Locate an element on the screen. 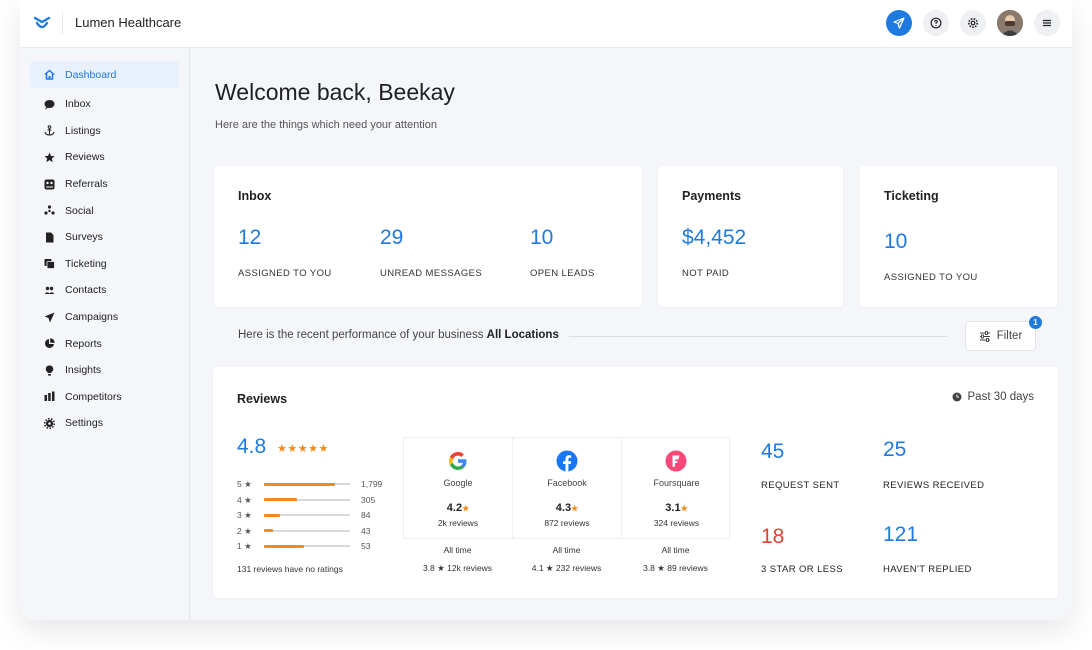 This screenshot has height=650, width=1092. contacts-icon is located at coordinates (49, 290).